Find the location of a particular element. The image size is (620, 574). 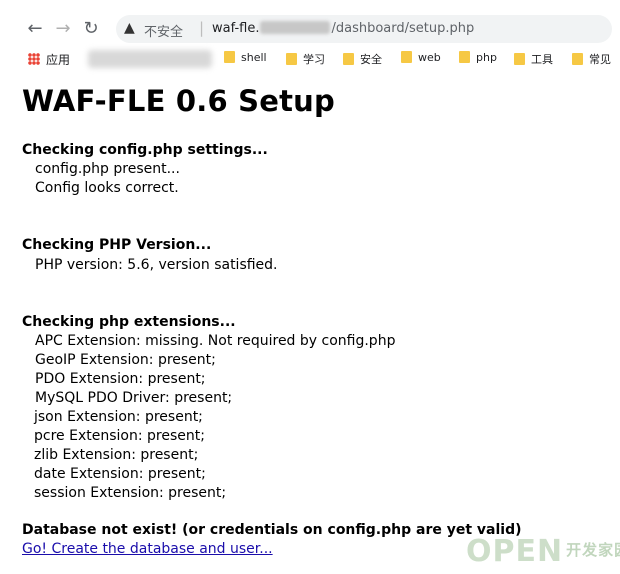

bookmark-folder: 学习 is located at coordinates (305, 59).